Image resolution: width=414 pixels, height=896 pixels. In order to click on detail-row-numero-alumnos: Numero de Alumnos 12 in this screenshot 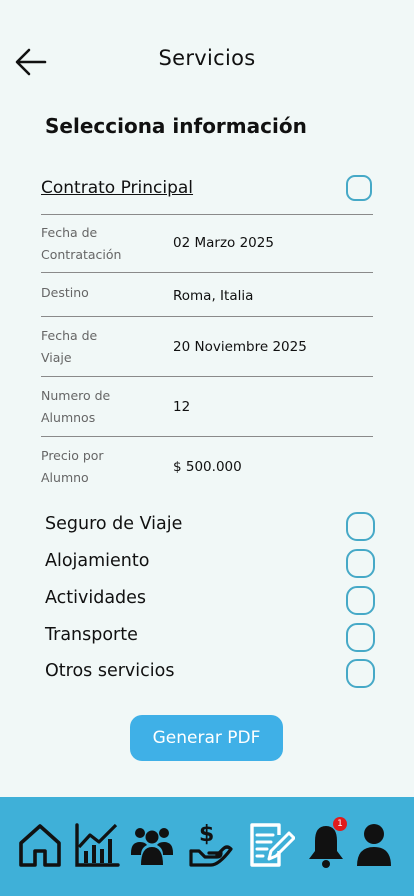, I will do `click(207, 407)`.